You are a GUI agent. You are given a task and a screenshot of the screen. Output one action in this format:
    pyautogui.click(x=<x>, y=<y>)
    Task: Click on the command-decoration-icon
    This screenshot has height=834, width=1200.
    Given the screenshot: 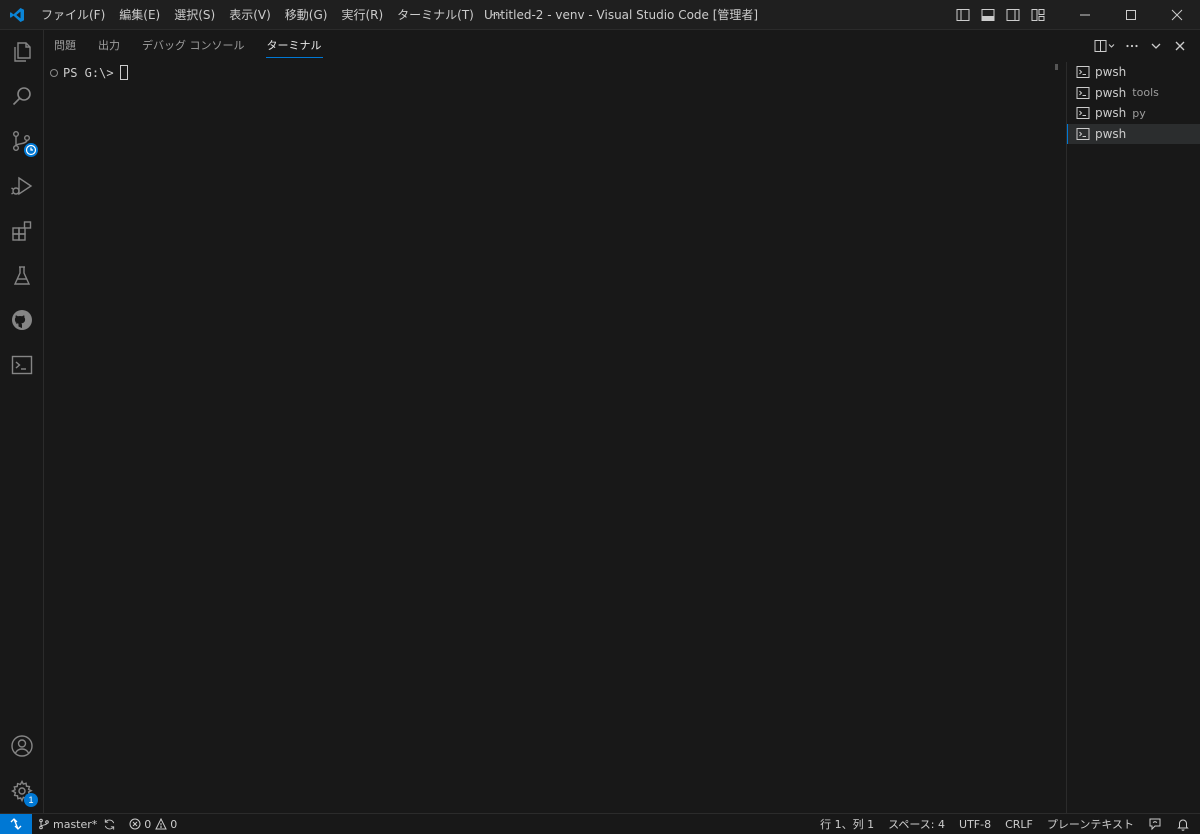 What is the action you would take?
    pyautogui.click(x=54, y=72)
    